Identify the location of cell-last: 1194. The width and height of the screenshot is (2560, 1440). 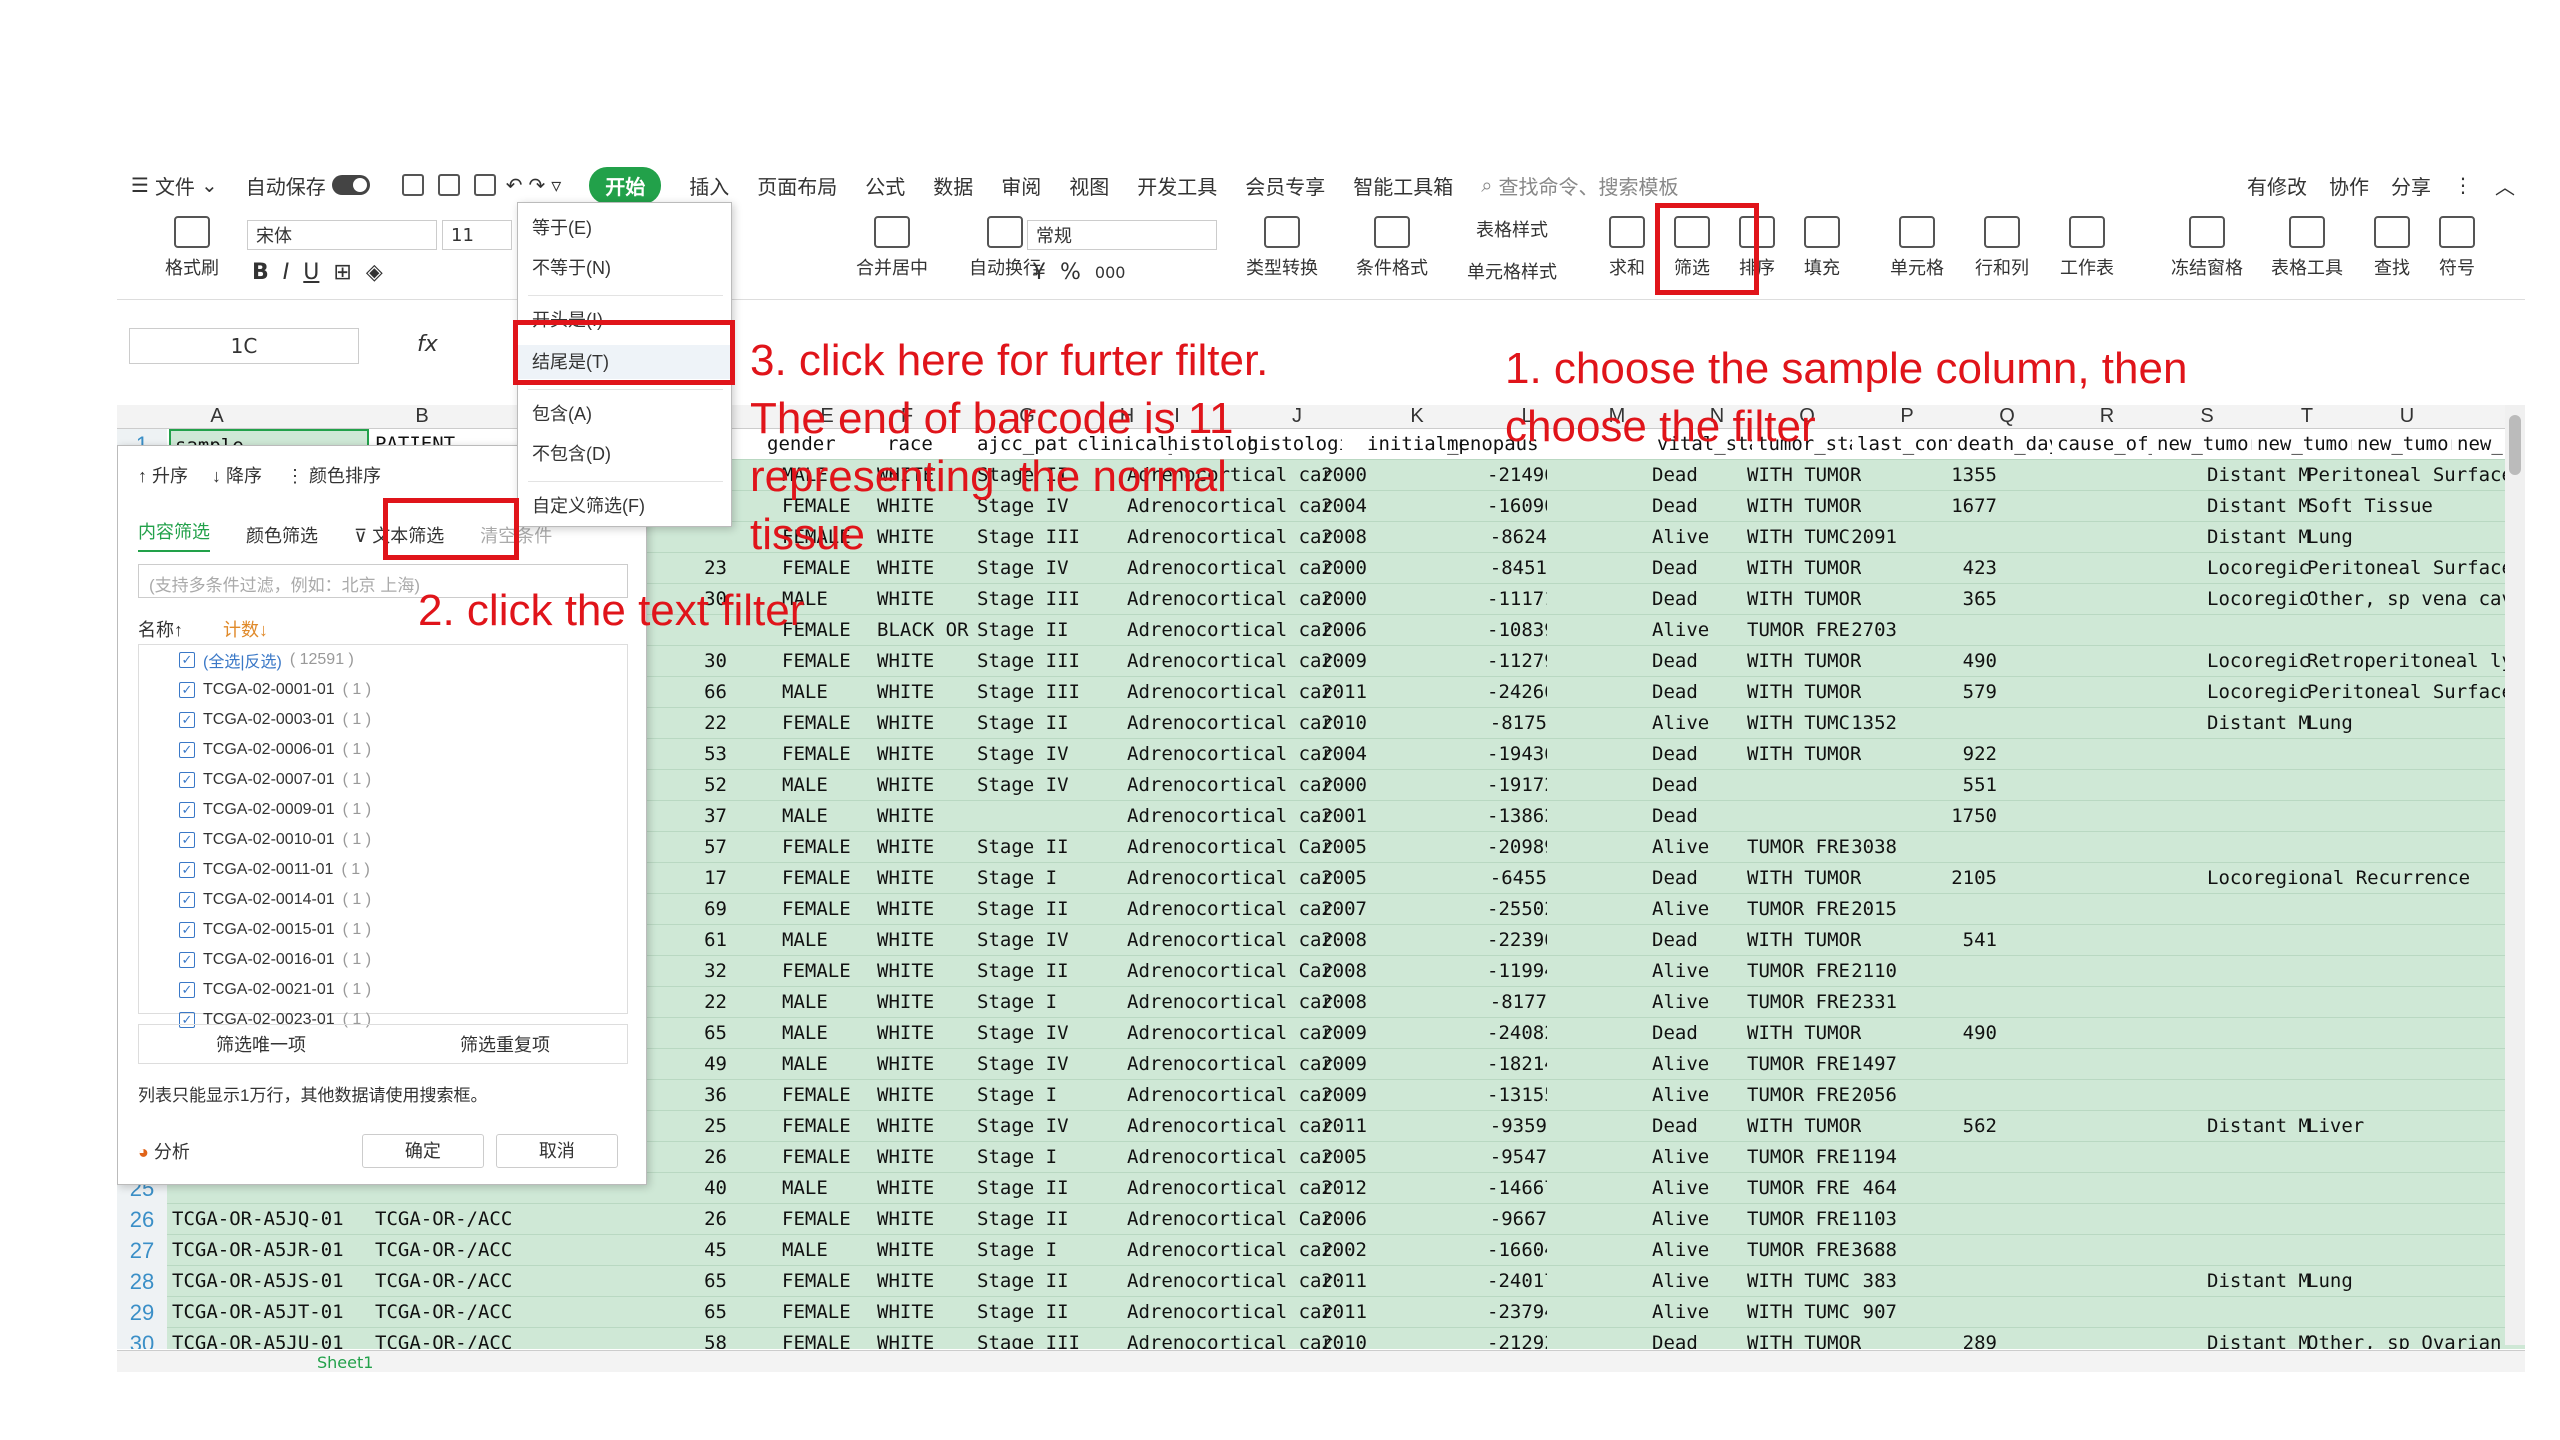
(1867, 1157).